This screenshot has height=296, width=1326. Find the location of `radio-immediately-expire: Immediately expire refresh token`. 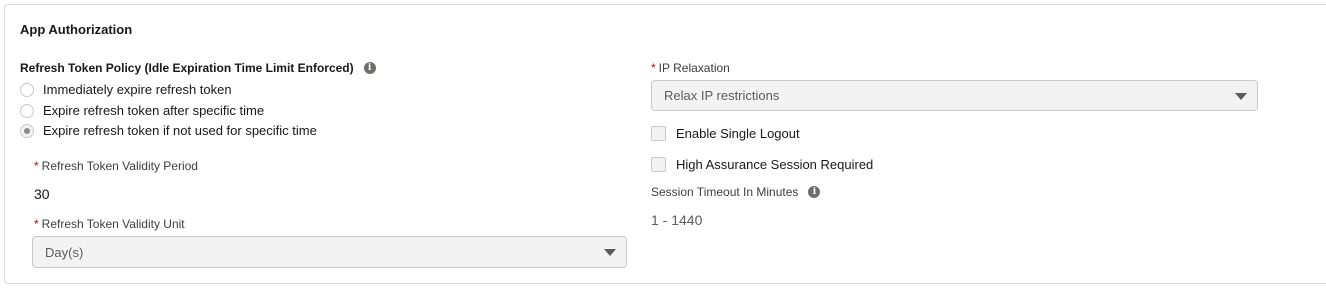

radio-immediately-expire: Immediately expire refresh token is located at coordinates (126, 89).